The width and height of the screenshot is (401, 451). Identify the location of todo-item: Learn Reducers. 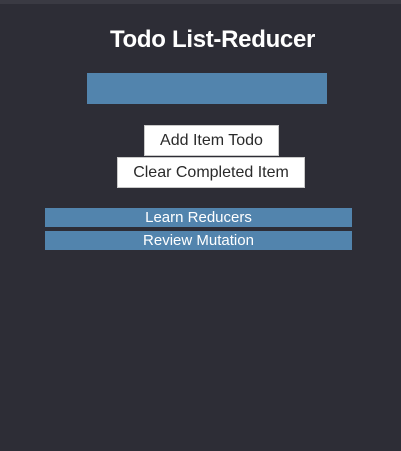
(198, 217).